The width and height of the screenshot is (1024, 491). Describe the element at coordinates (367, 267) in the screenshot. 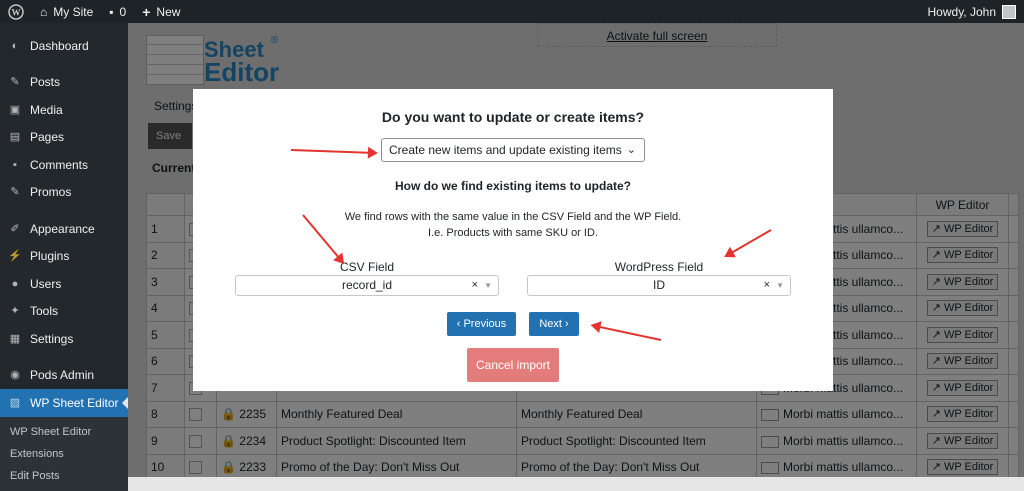

I see `csv-field-label: CSV Field` at that location.